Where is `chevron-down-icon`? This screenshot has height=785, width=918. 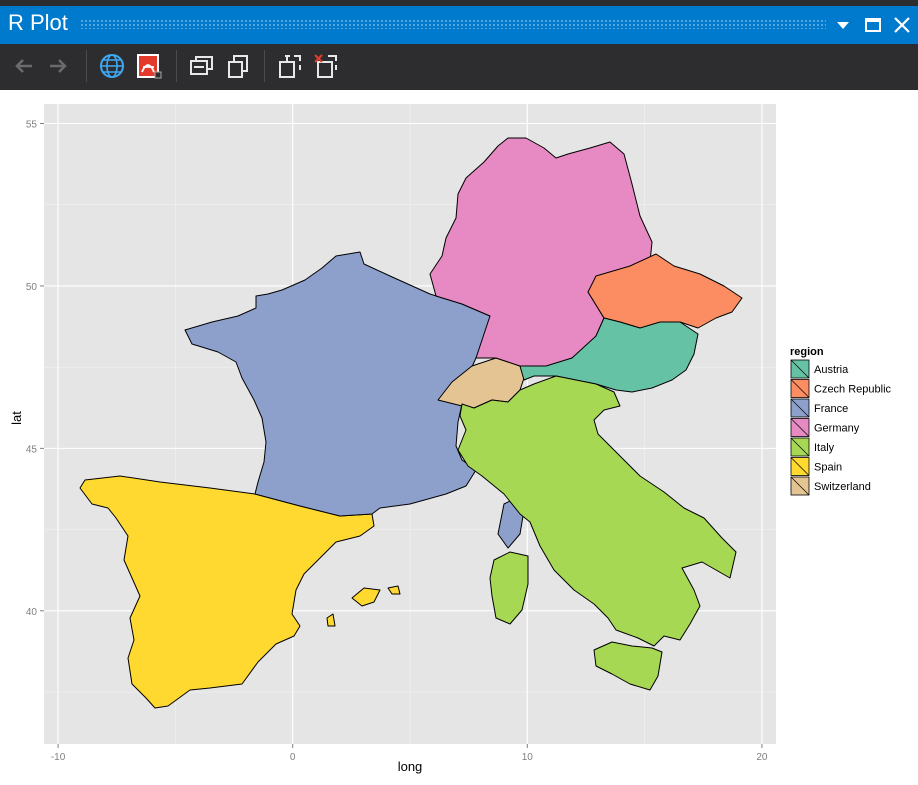
chevron-down-icon is located at coordinates (843, 25).